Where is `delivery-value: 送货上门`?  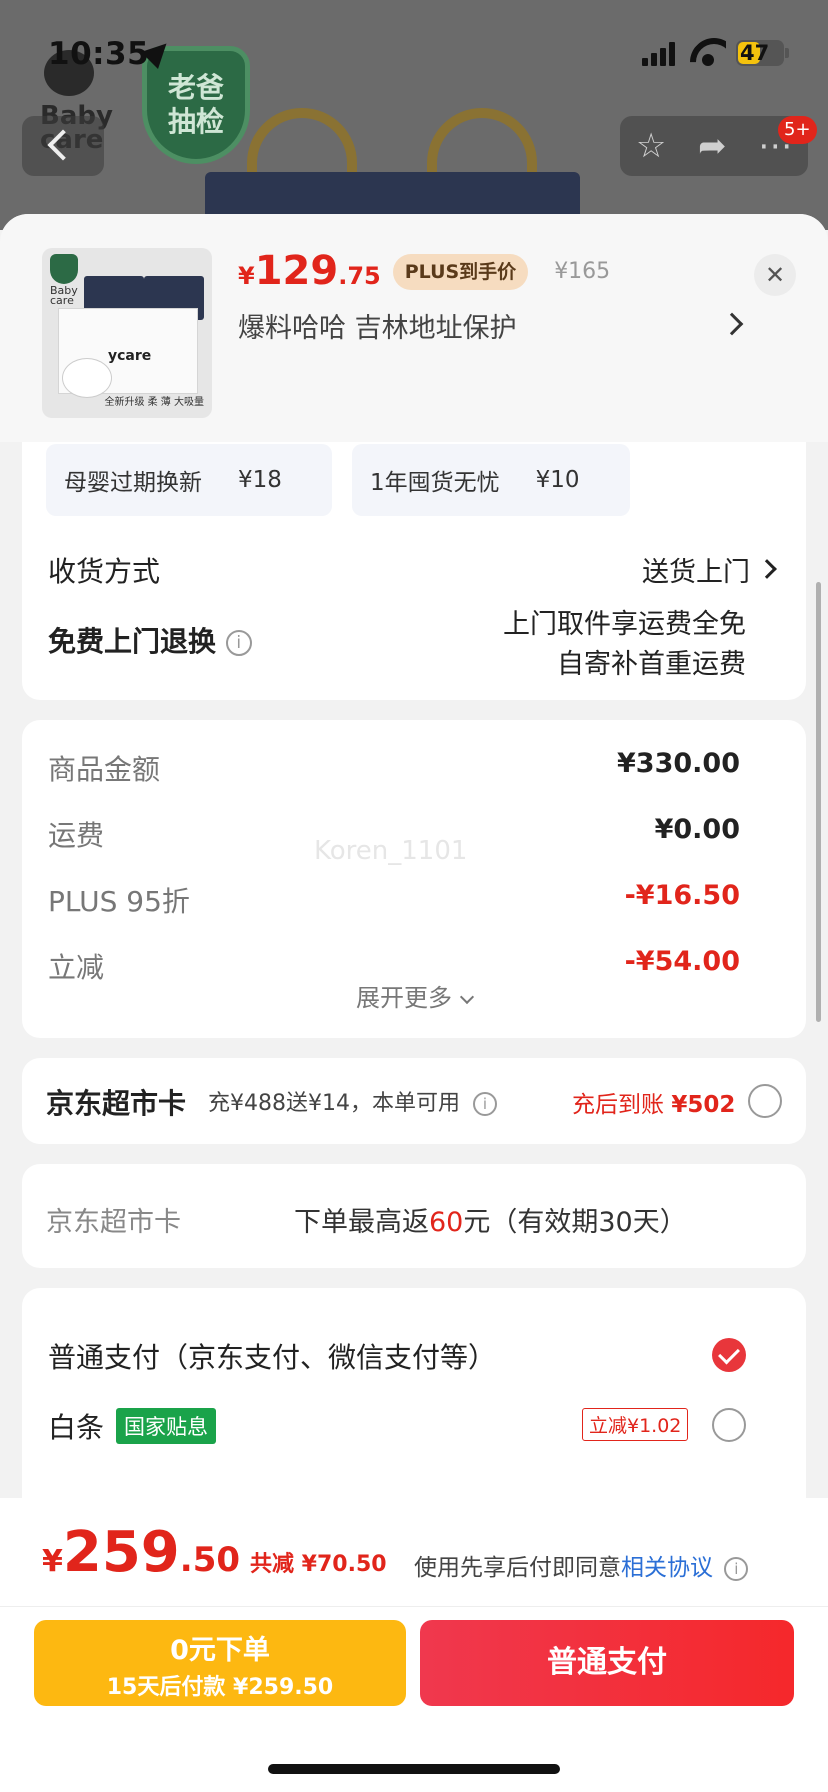 delivery-value: 送货上门 is located at coordinates (696, 569).